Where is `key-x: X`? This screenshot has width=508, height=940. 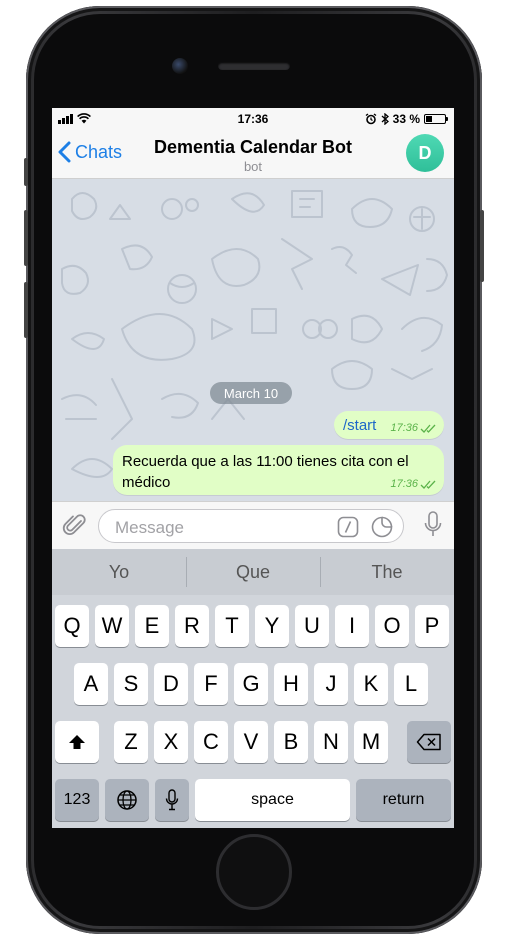
key-x: X is located at coordinates (171, 742).